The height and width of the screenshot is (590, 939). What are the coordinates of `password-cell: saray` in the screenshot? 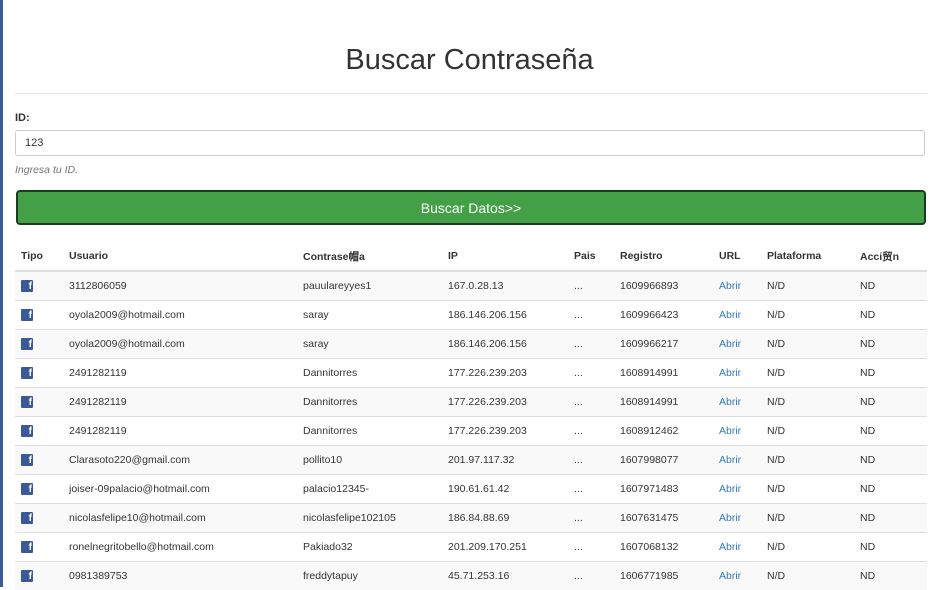 It's located at (369, 315).